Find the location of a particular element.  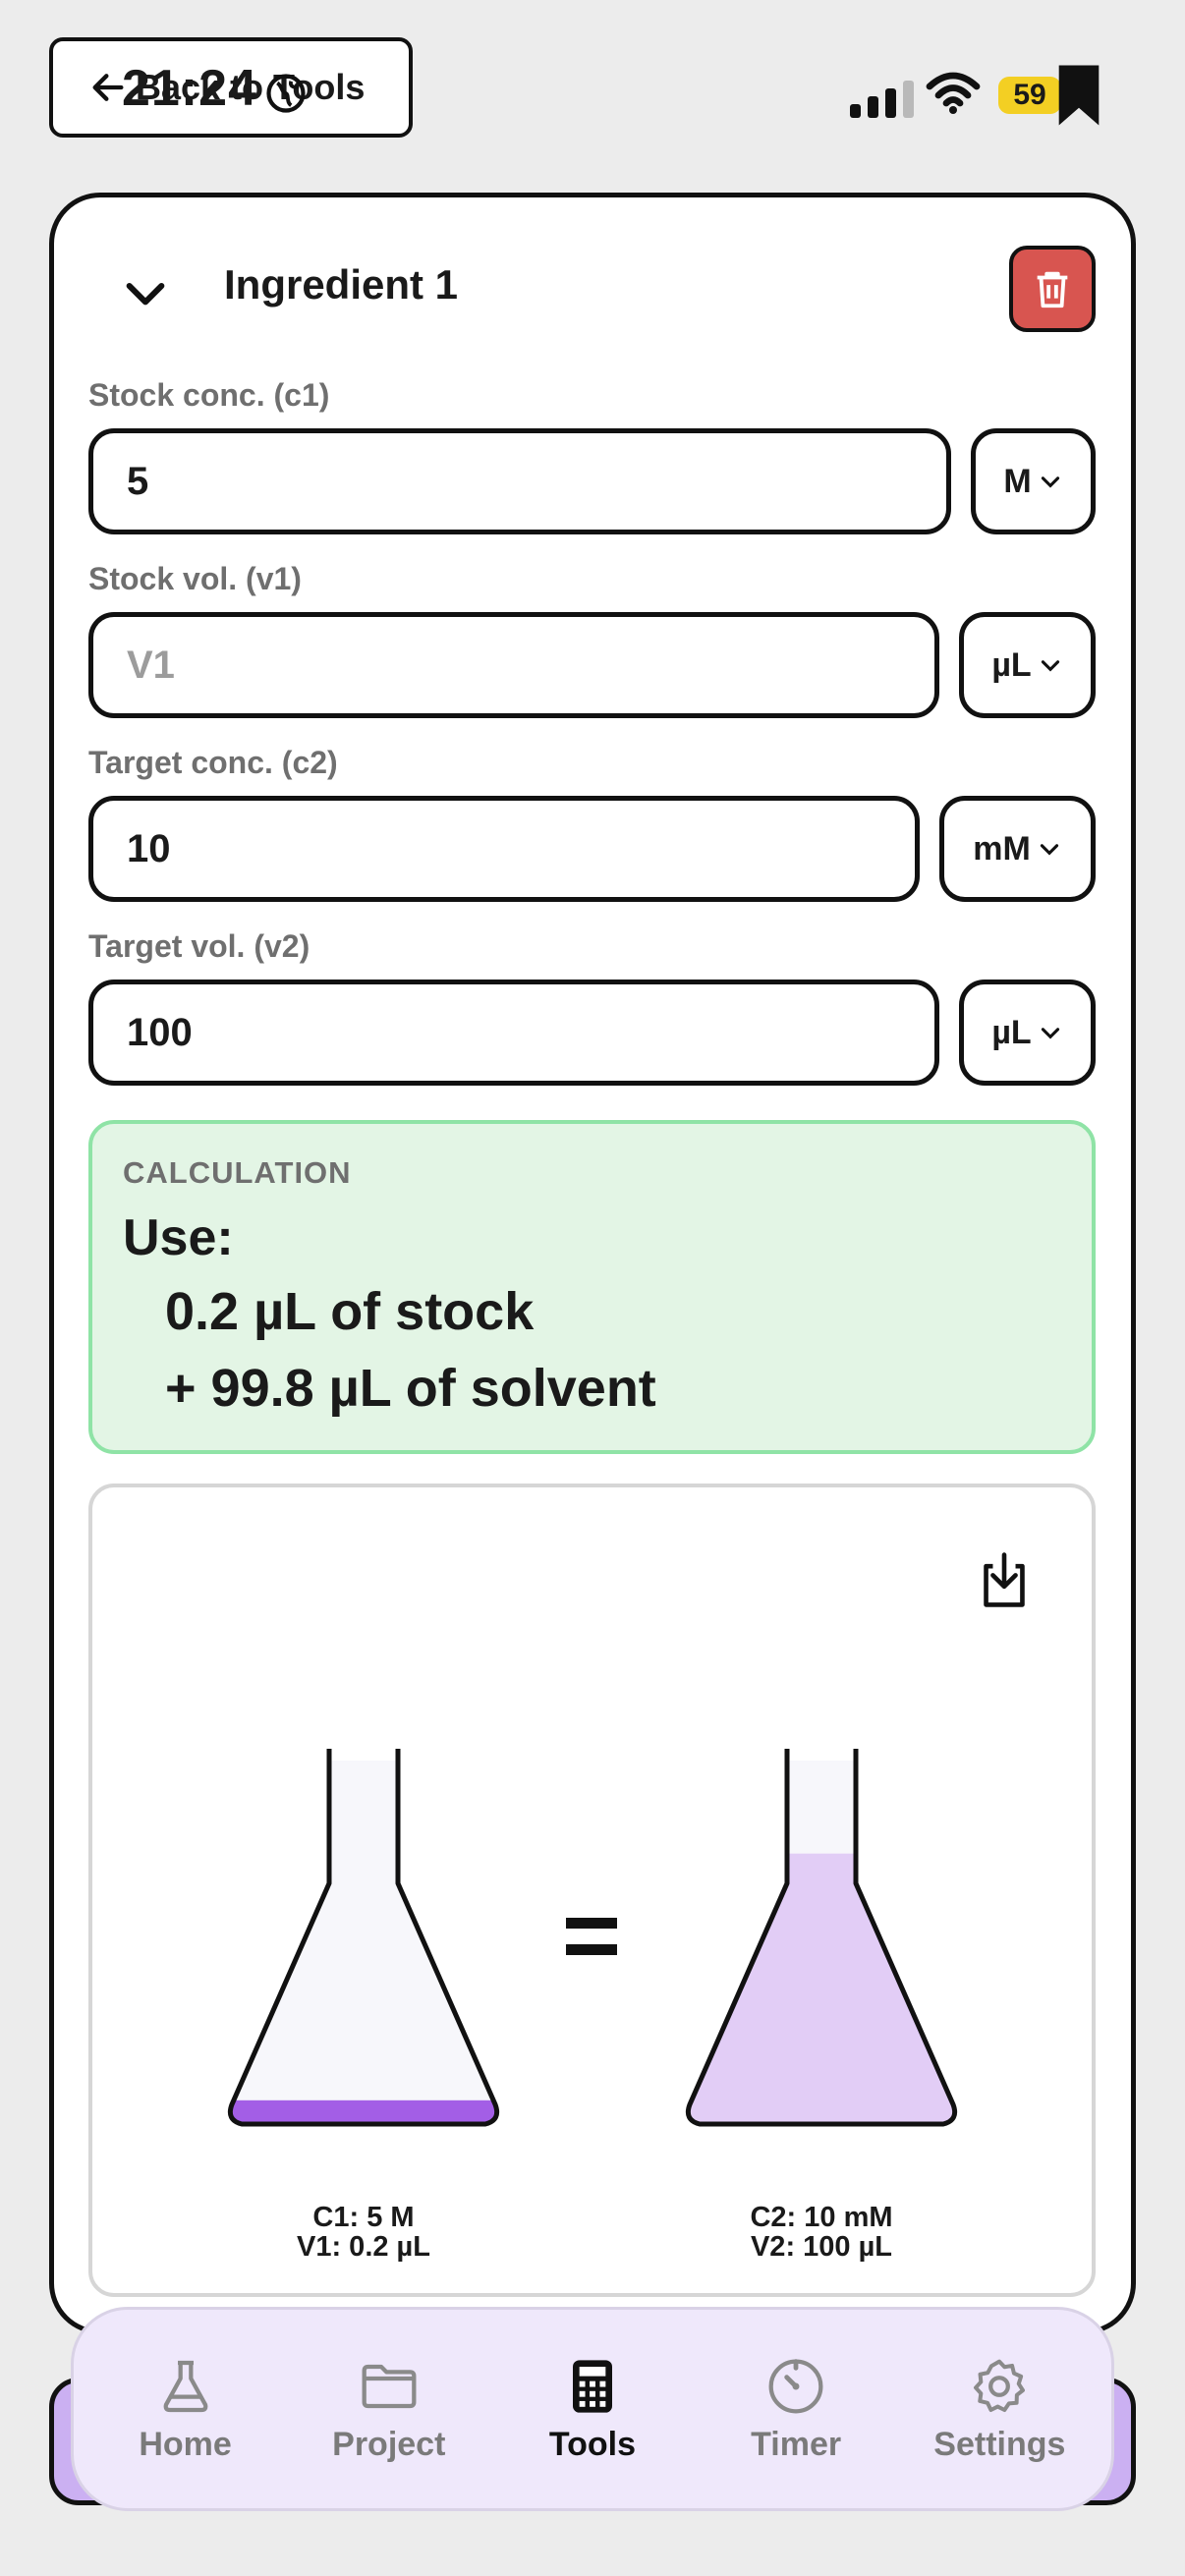

battery-indicator: 59 is located at coordinates (1030, 95).